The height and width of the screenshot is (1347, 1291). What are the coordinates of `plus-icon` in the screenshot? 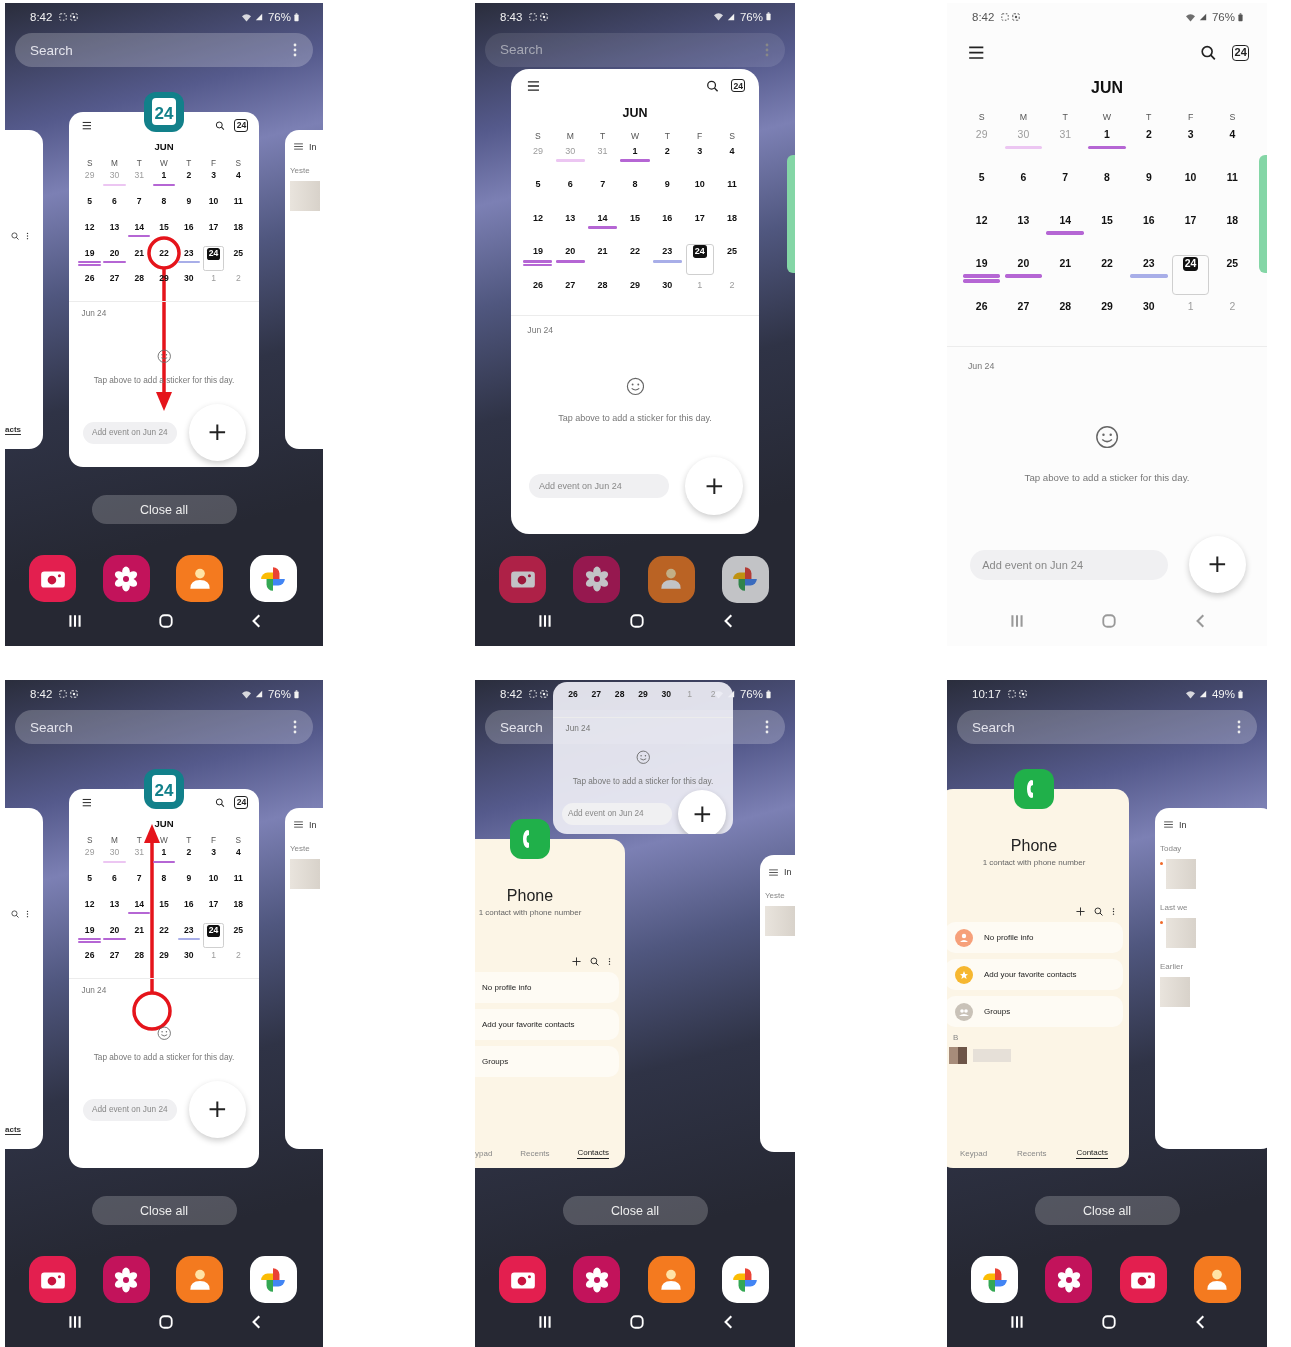 It's located at (576, 961).